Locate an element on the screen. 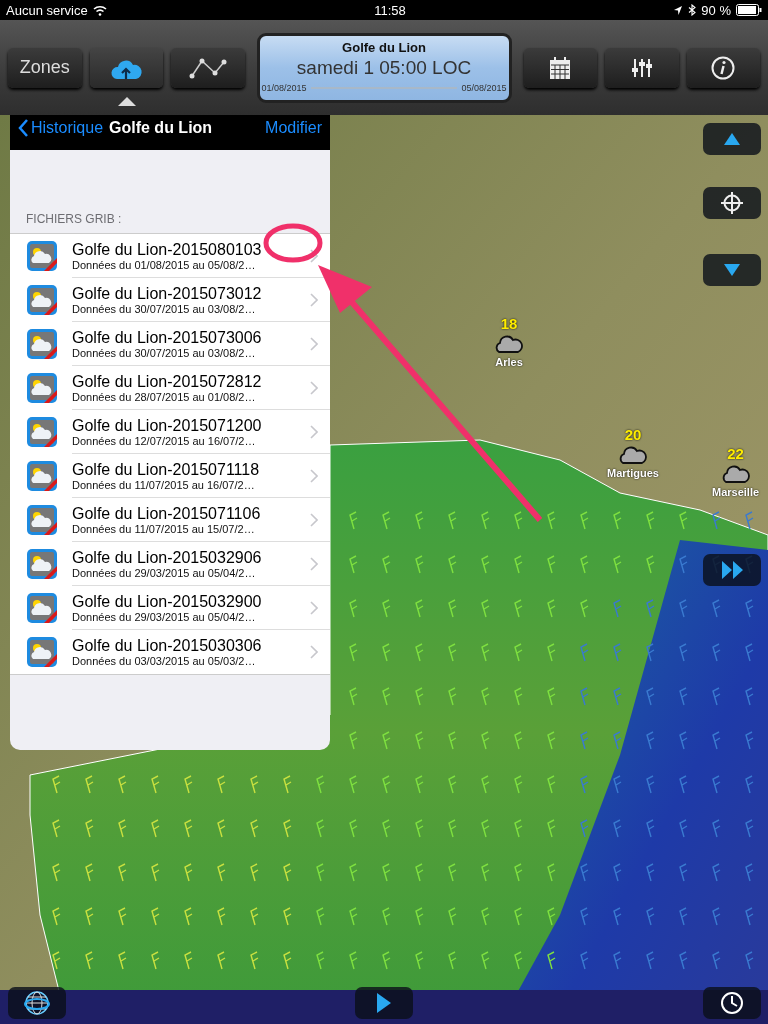  clock-time: 11:58 is located at coordinates (390, 10).